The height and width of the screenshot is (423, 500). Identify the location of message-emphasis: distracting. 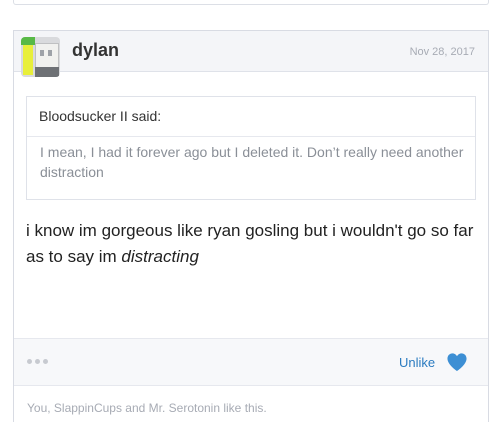
(160, 256).